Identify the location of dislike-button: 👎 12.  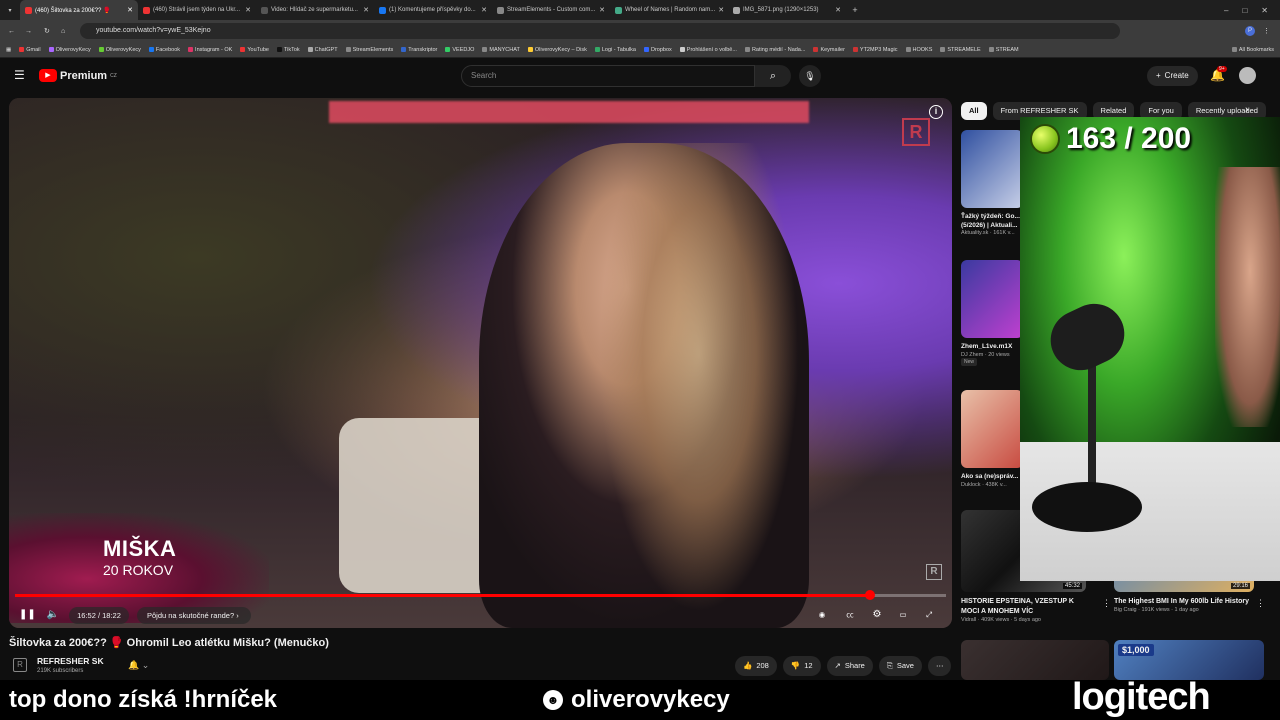
(801, 666).